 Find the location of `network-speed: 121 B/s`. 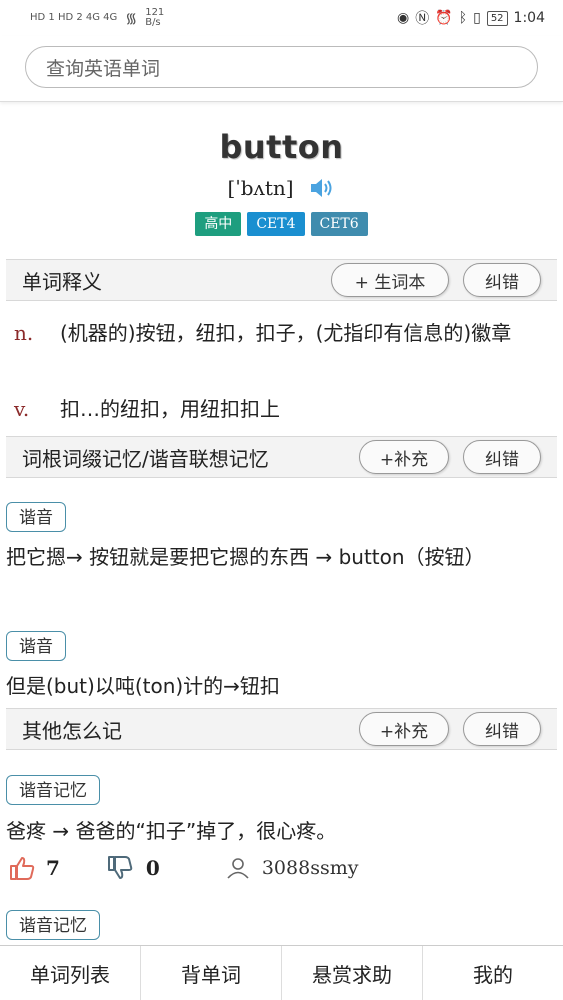

network-speed: 121 B/s is located at coordinates (154, 18).